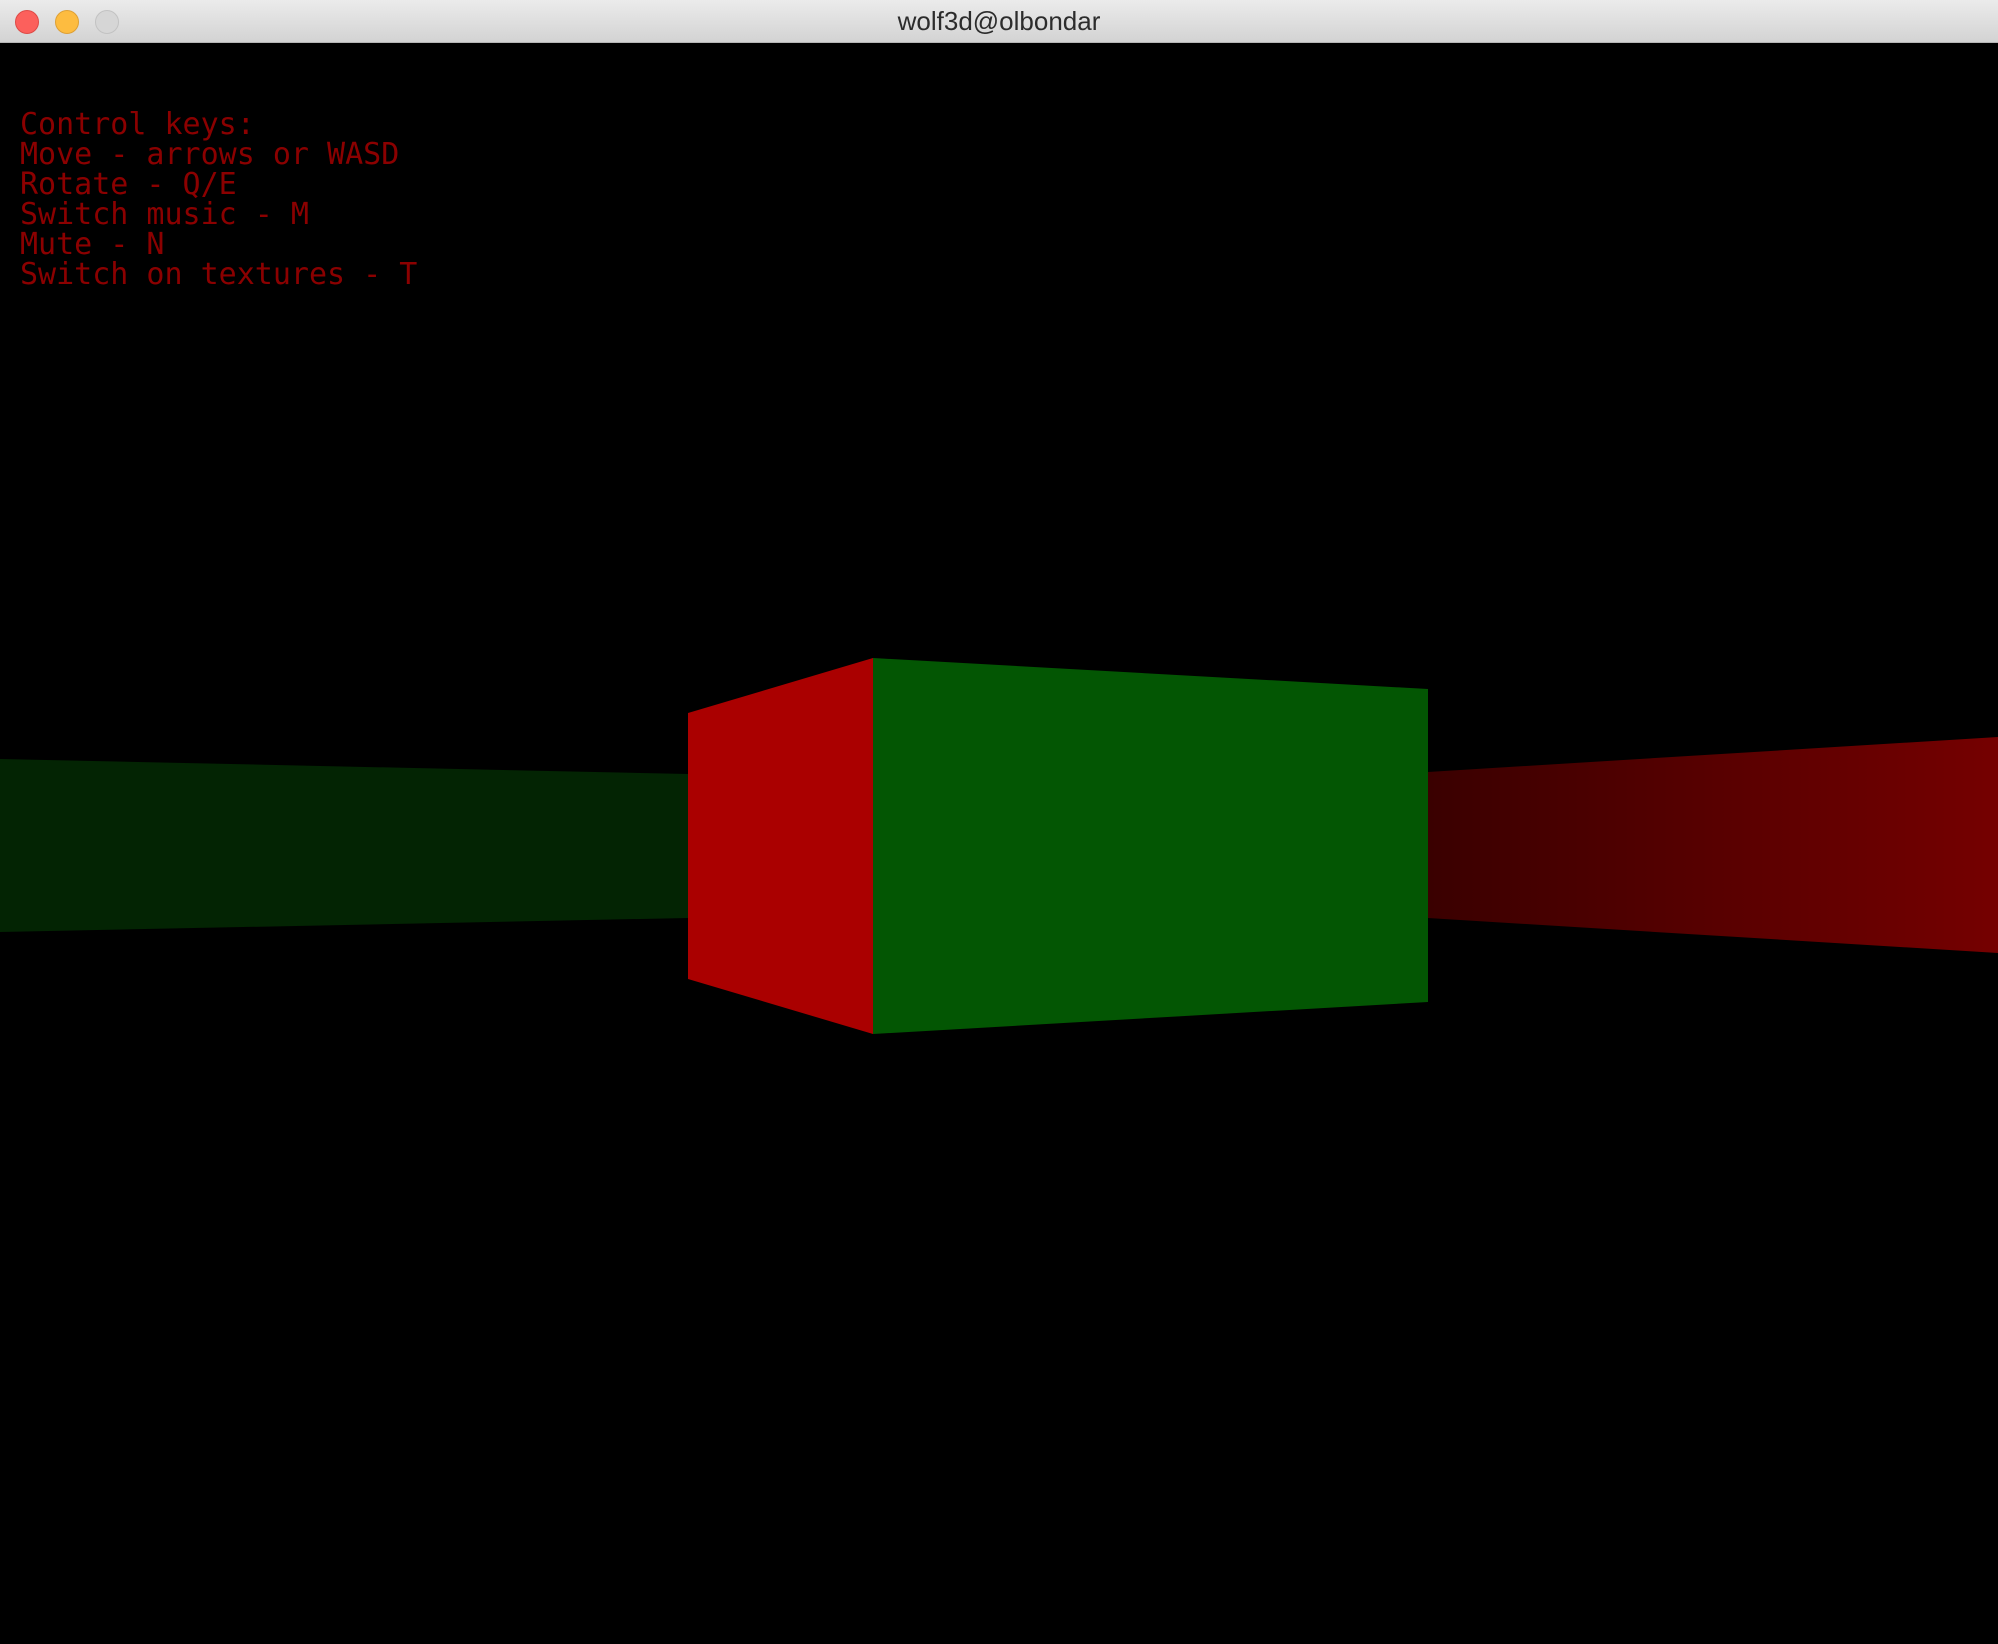 The height and width of the screenshot is (1644, 1998). Describe the element at coordinates (128, 184) in the screenshot. I see `help-rotate: Rotate - Q/E` at that location.